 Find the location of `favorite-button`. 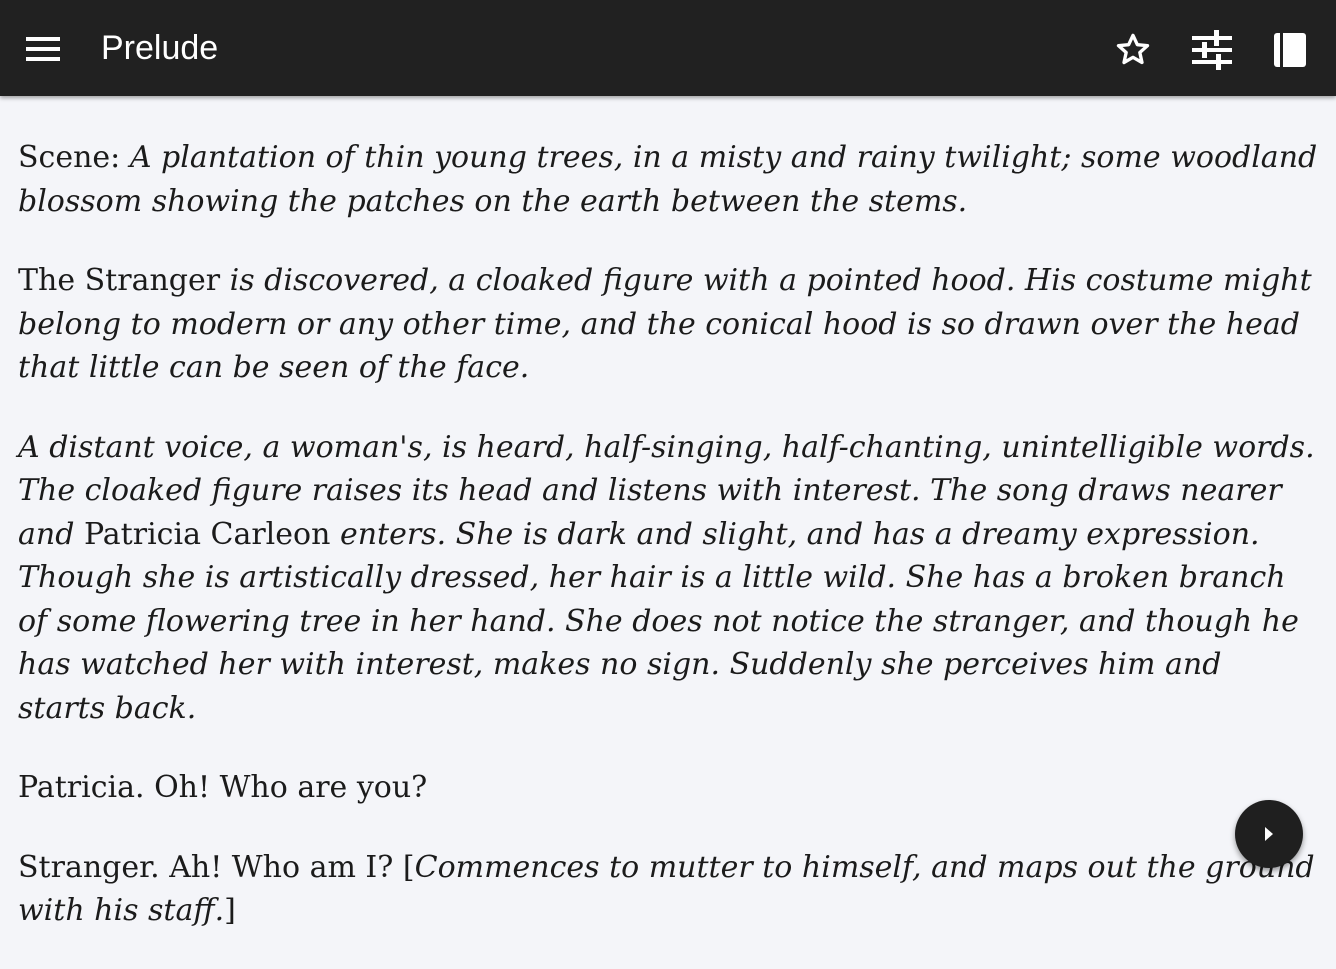

favorite-button is located at coordinates (1133, 50).